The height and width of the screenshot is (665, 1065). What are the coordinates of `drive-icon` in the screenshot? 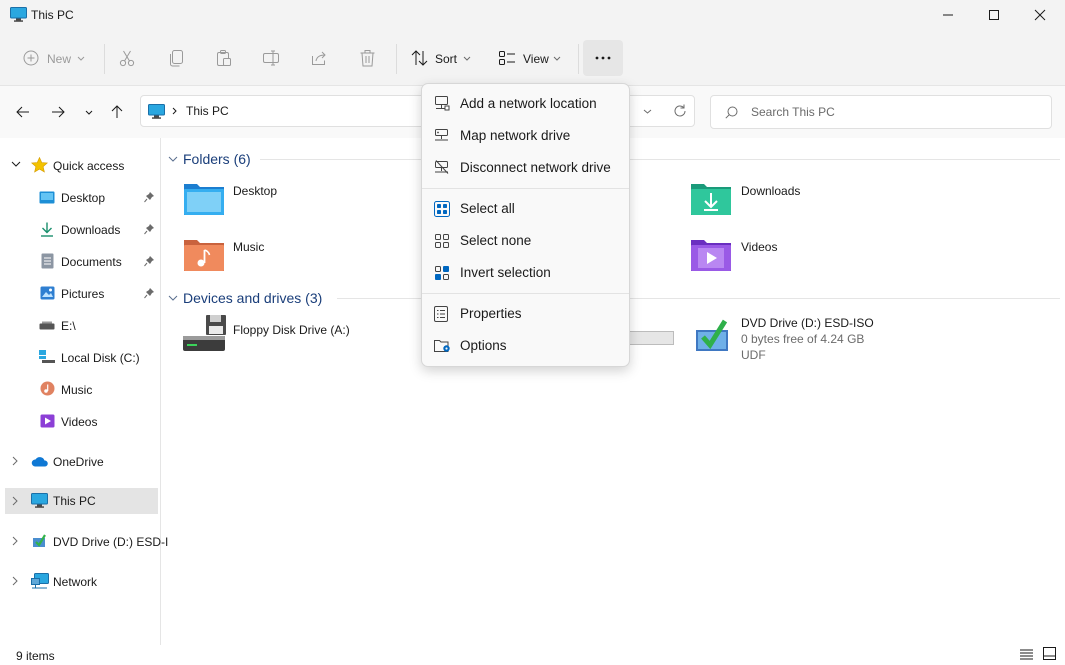 It's located at (47, 325).